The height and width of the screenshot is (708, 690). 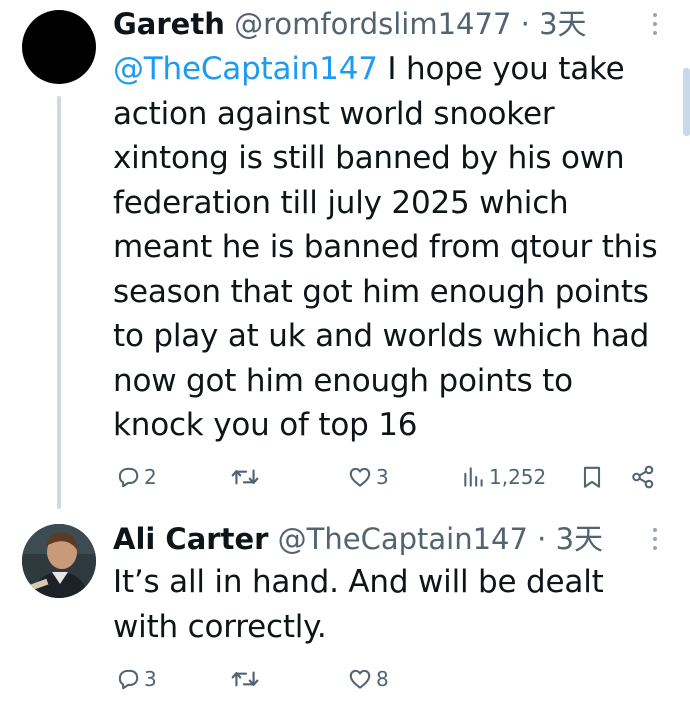 I want to click on thread-line, so click(x=59, y=302).